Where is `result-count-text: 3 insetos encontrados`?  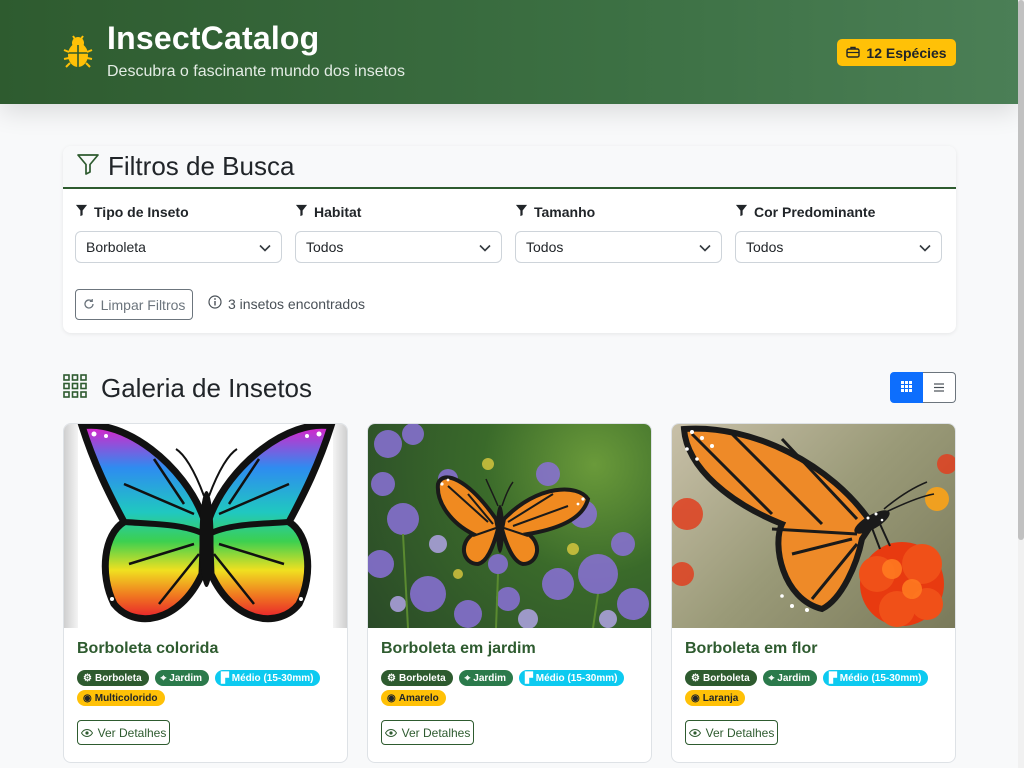 result-count-text: 3 insetos encontrados is located at coordinates (296, 303).